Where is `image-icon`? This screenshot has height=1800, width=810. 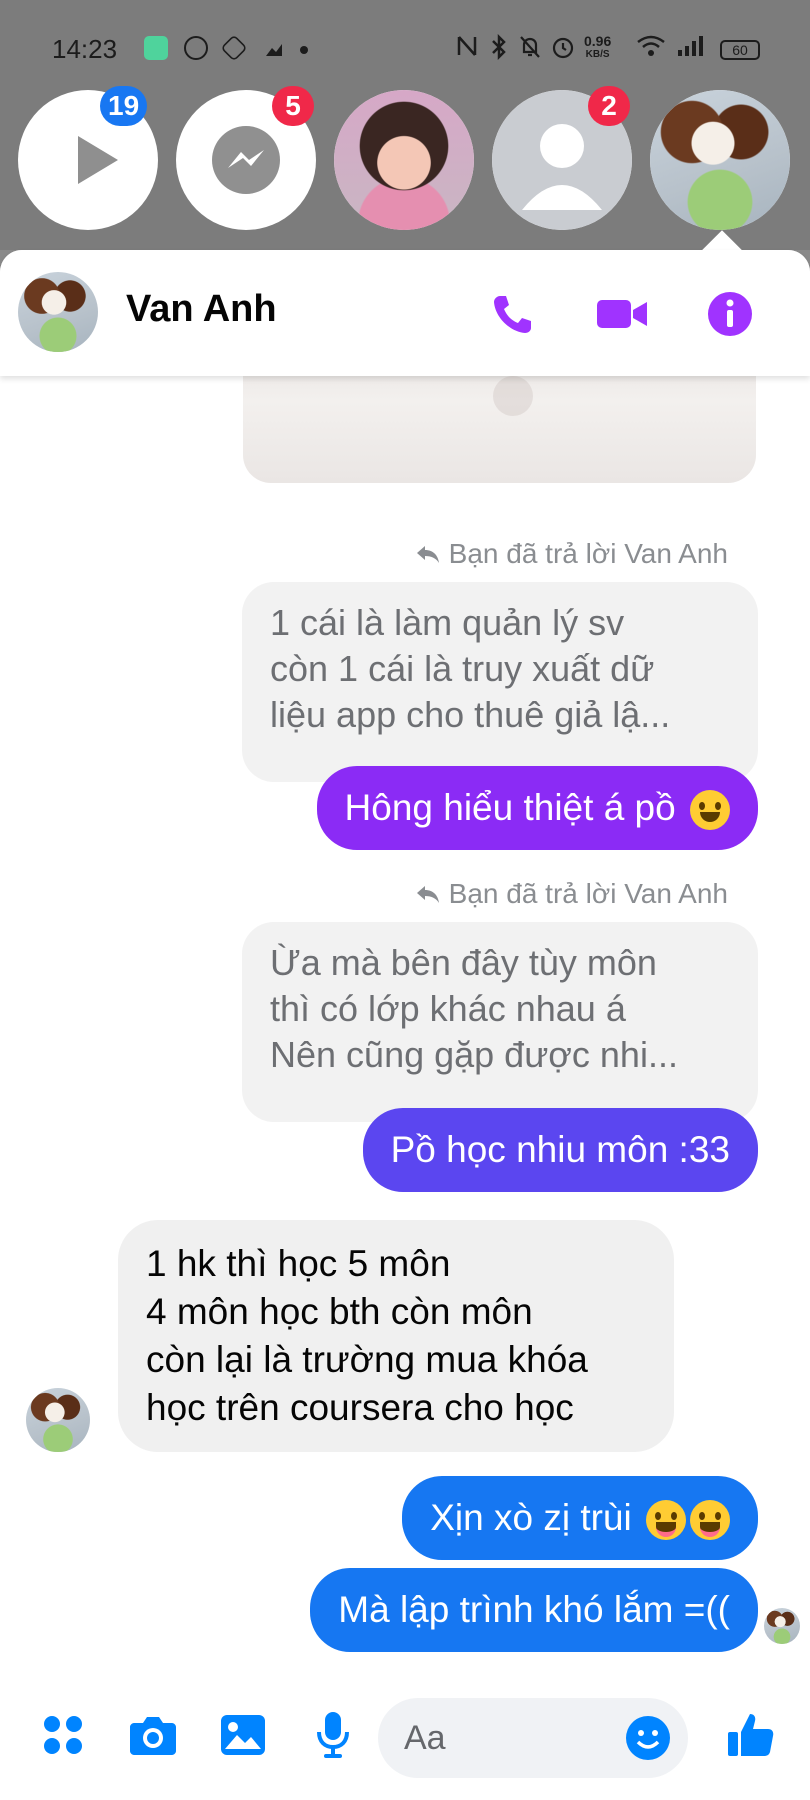 image-icon is located at coordinates (243, 1735).